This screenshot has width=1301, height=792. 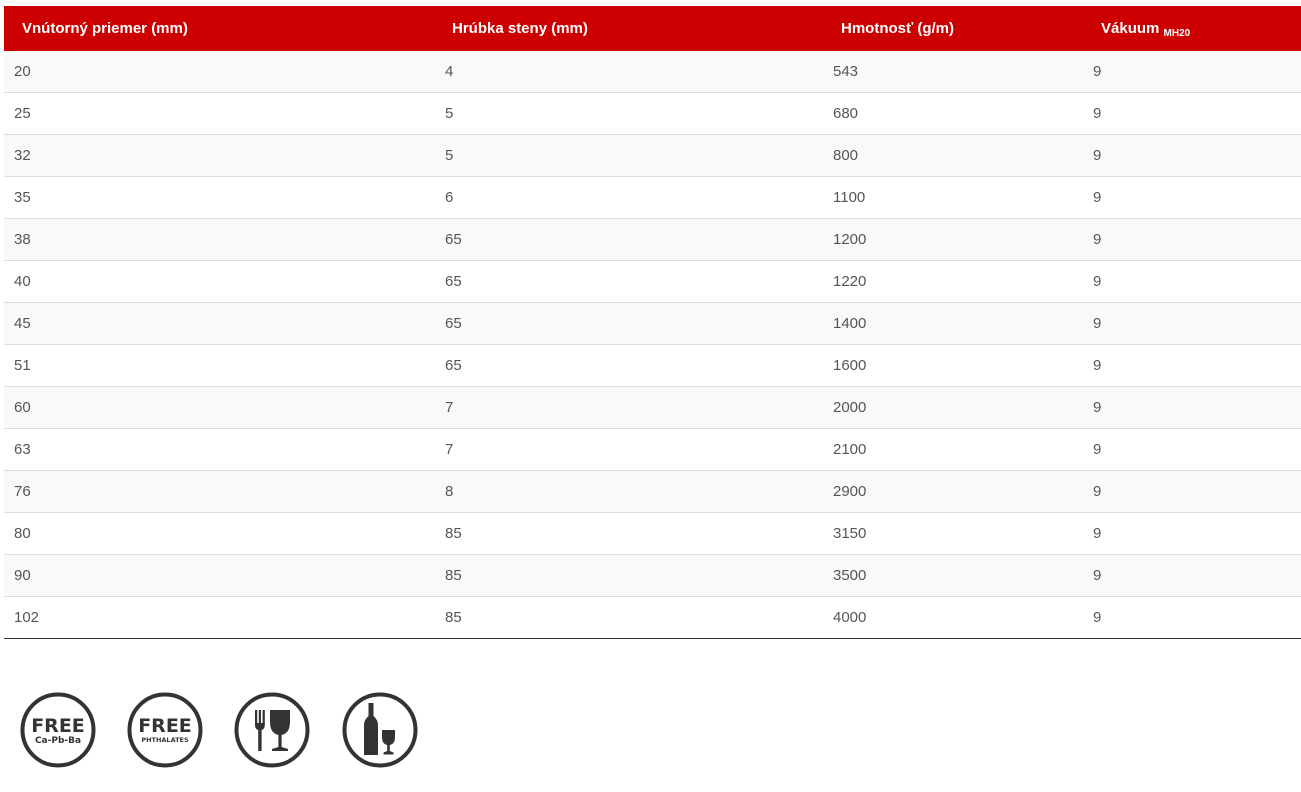 What do you see at coordinates (223, 533) in the screenshot?
I see `inner-diameter-cell: 80` at bounding box center [223, 533].